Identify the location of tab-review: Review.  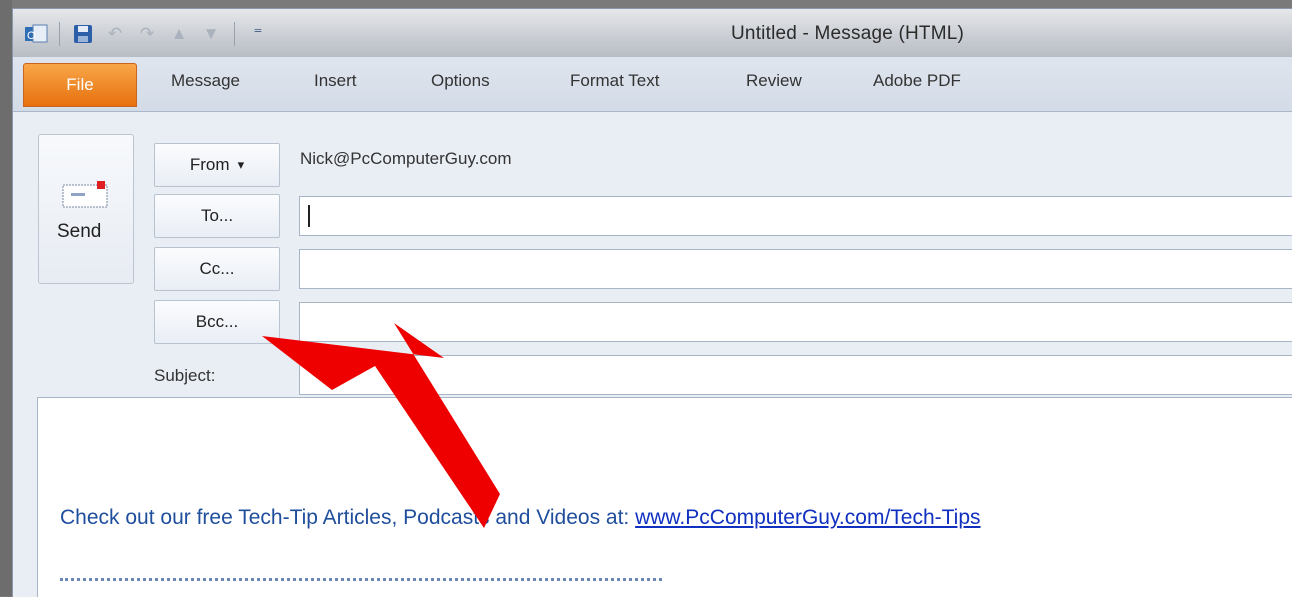
(774, 81).